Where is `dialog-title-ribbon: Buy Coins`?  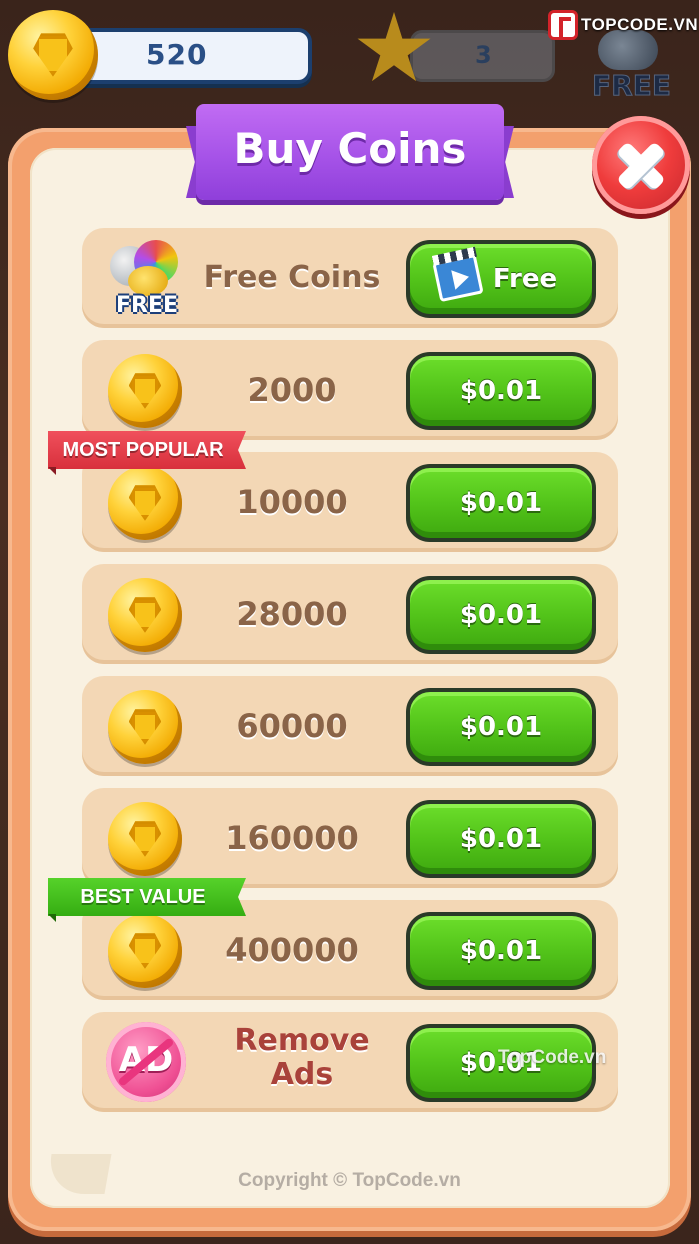
dialog-title-ribbon: Buy Coins is located at coordinates (350, 154).